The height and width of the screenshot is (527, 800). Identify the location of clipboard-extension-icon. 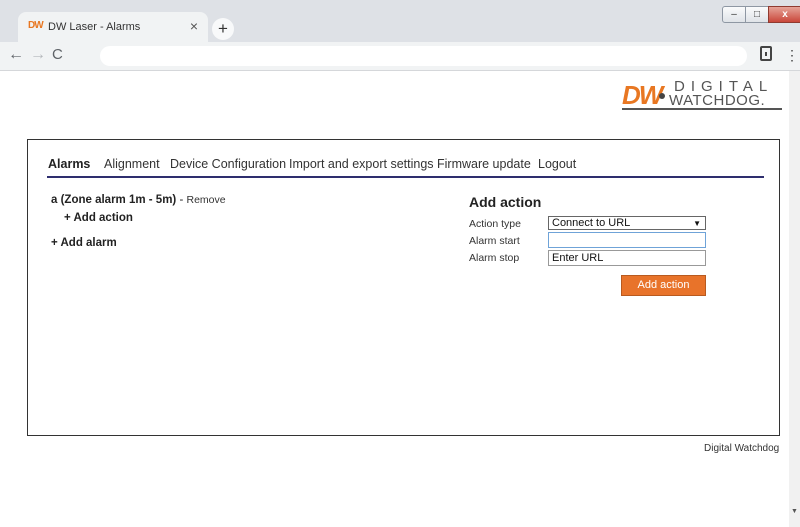
(766, 53).